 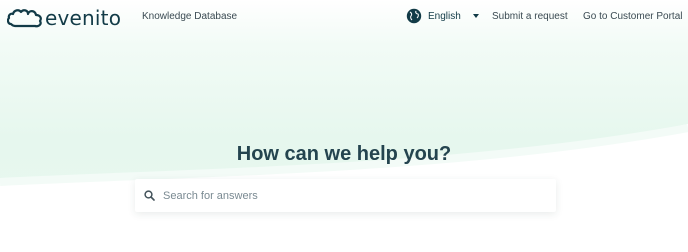 What do you see at coordinates (353, 195) in the screenshot?
I see `search-input` at bounding box center [353, 195].